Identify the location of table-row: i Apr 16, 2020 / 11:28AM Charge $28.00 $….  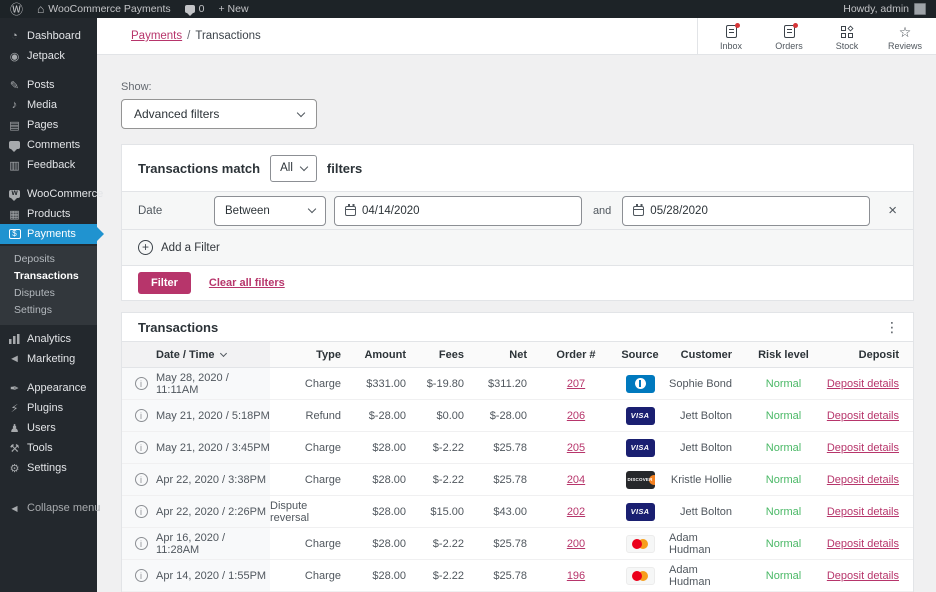
(517, 544).